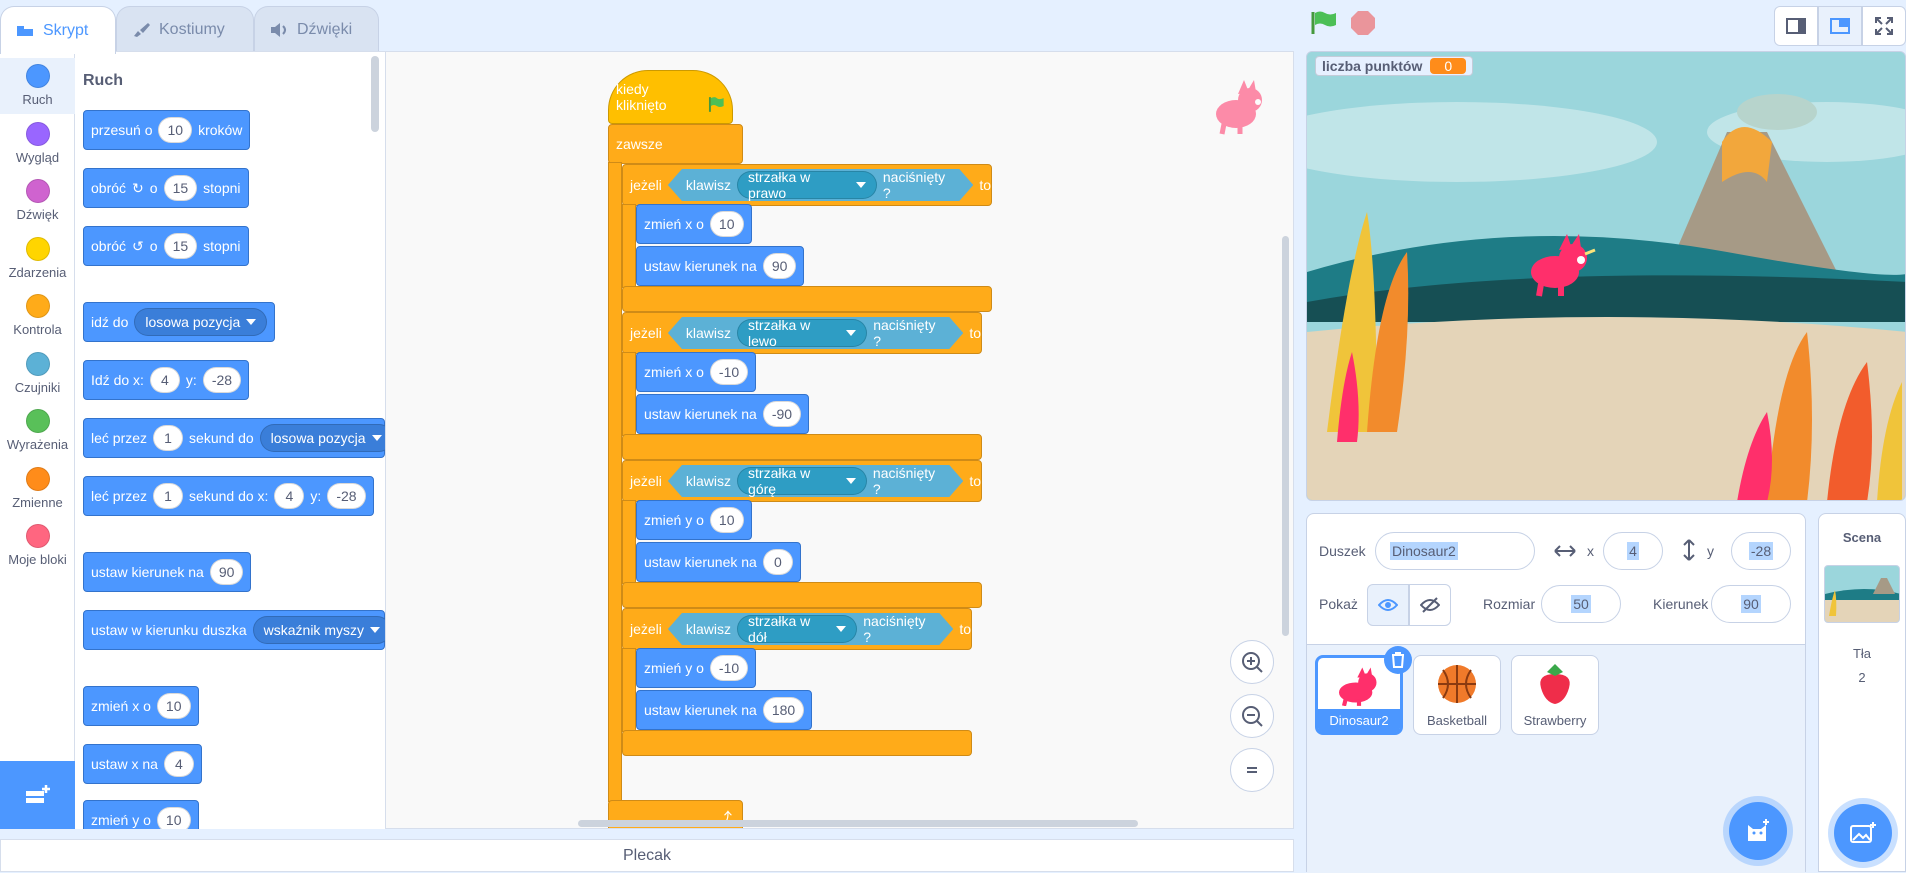 This screenshot has width=1906, height=873. I want to click on key-pressed-condition: klawisz strzałka w lewo naciśnięty ?, so click(815, 333).